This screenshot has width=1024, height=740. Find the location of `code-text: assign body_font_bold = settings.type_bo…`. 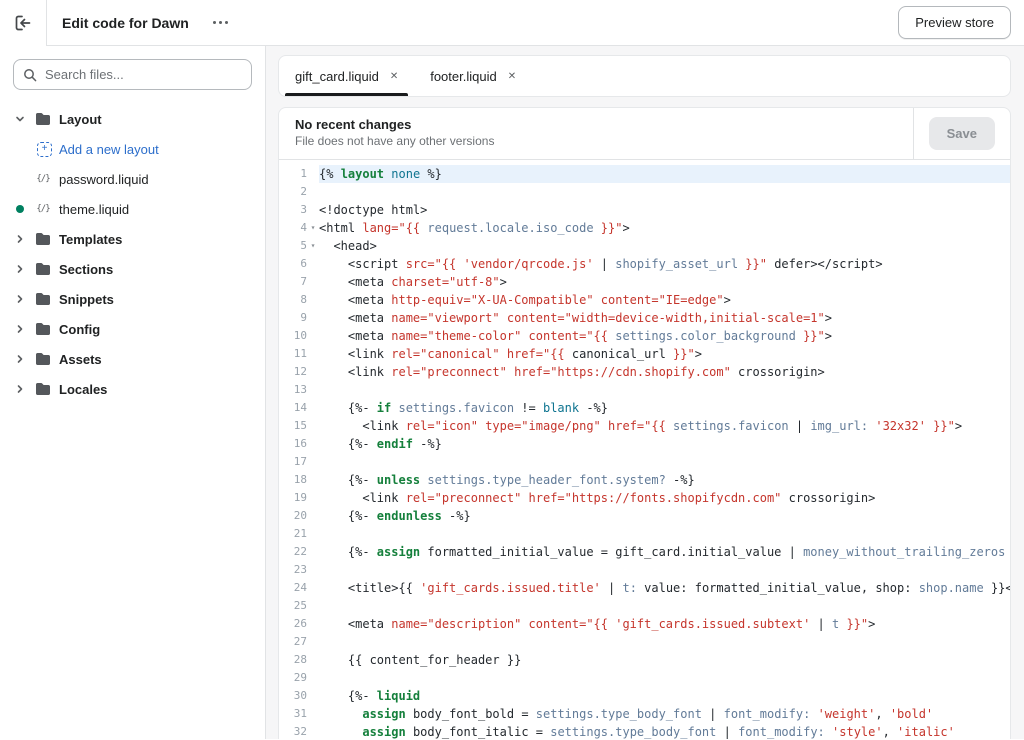

code-text: assign body_font_bold = settings.type_bo… is located at coordinates (648, 714).